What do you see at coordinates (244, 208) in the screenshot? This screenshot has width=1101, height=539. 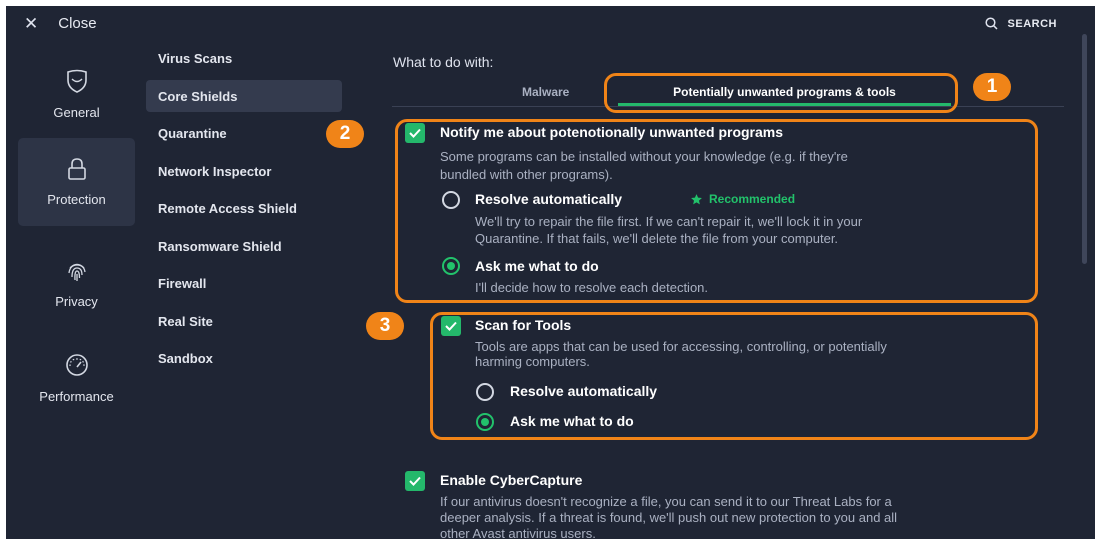 I see `subnav-remote-access-shield: Remote Access Shield` at bounding box center [244, 208].